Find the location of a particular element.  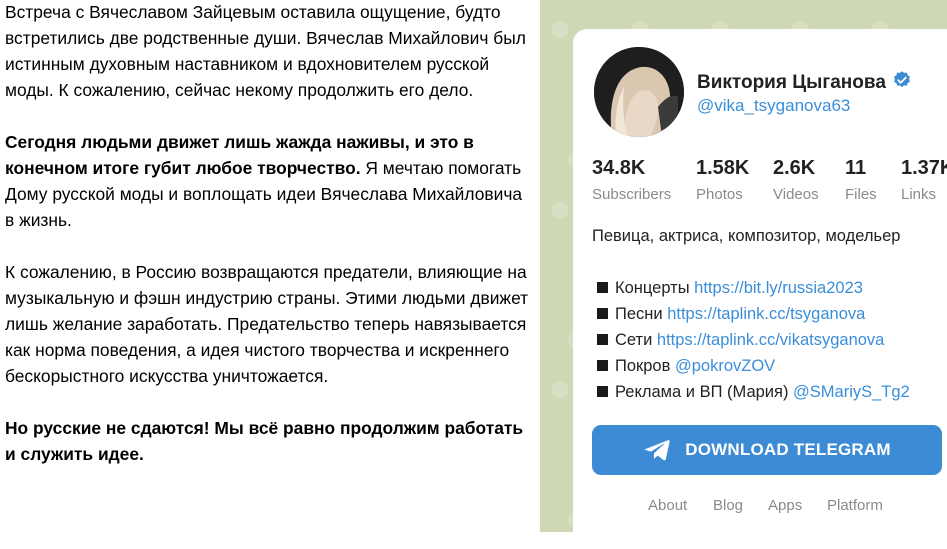

download-telegram-button: DOWNLOAD TELEGRAM is located at coordinates (767, 450).